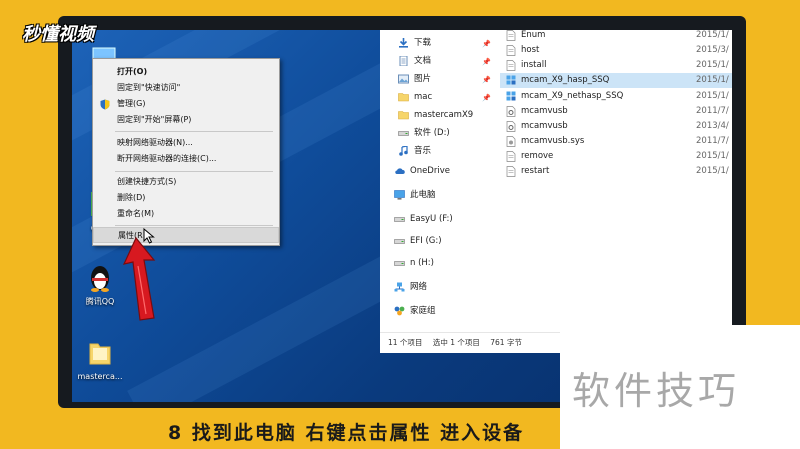 The width and height of the screenshot is (800, 449). Describe the element at coordinates (534, 65) in the screenshot. I see `file-name: install` at that location.